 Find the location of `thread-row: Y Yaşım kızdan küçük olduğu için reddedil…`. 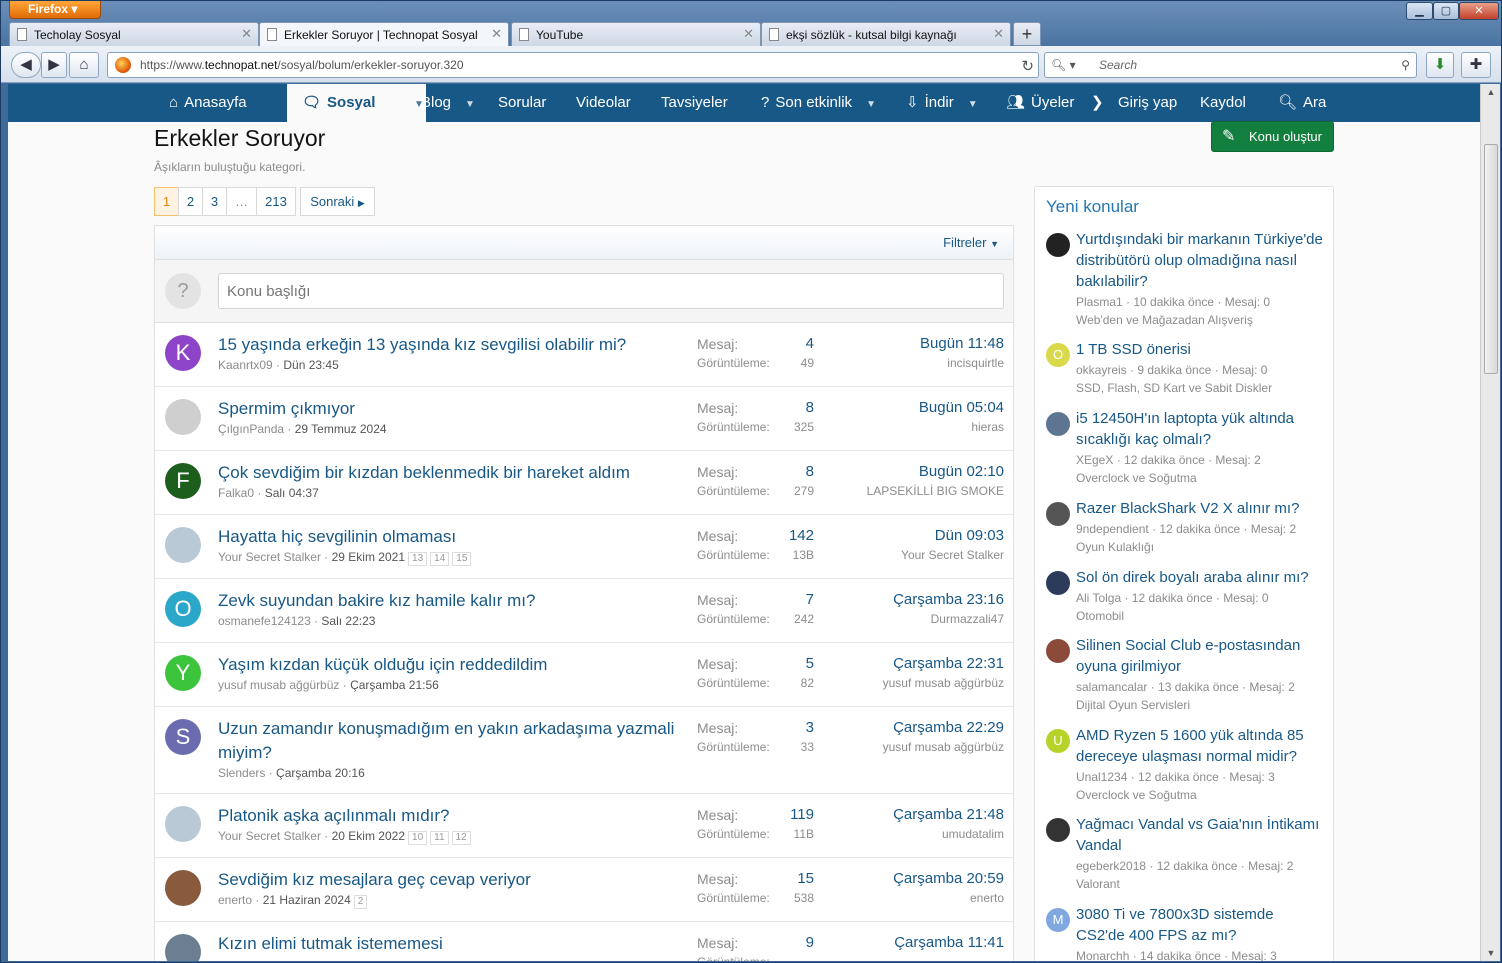

thread-row: Y Yaşım kızdan küçük olduğu için reddedil… is located at coordinates (584, 675).